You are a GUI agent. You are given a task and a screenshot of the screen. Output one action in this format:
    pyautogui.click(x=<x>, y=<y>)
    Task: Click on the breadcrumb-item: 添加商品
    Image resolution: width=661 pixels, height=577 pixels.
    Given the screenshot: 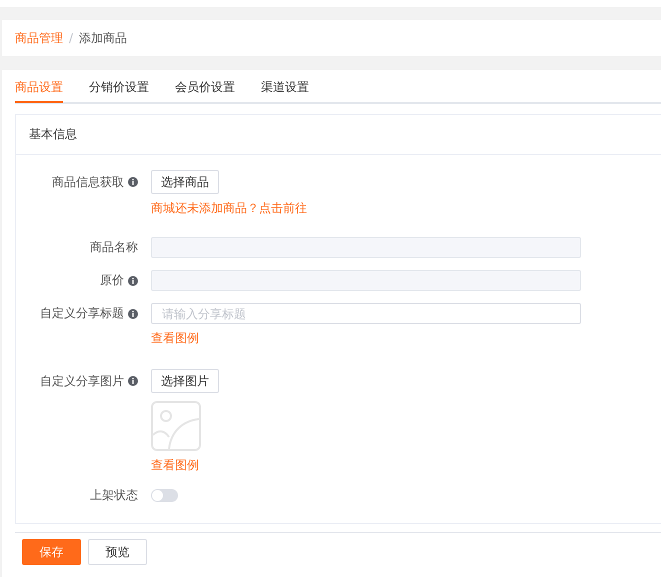 What is the action you would take?
    pyautogui.click(x=103, y=38)
    